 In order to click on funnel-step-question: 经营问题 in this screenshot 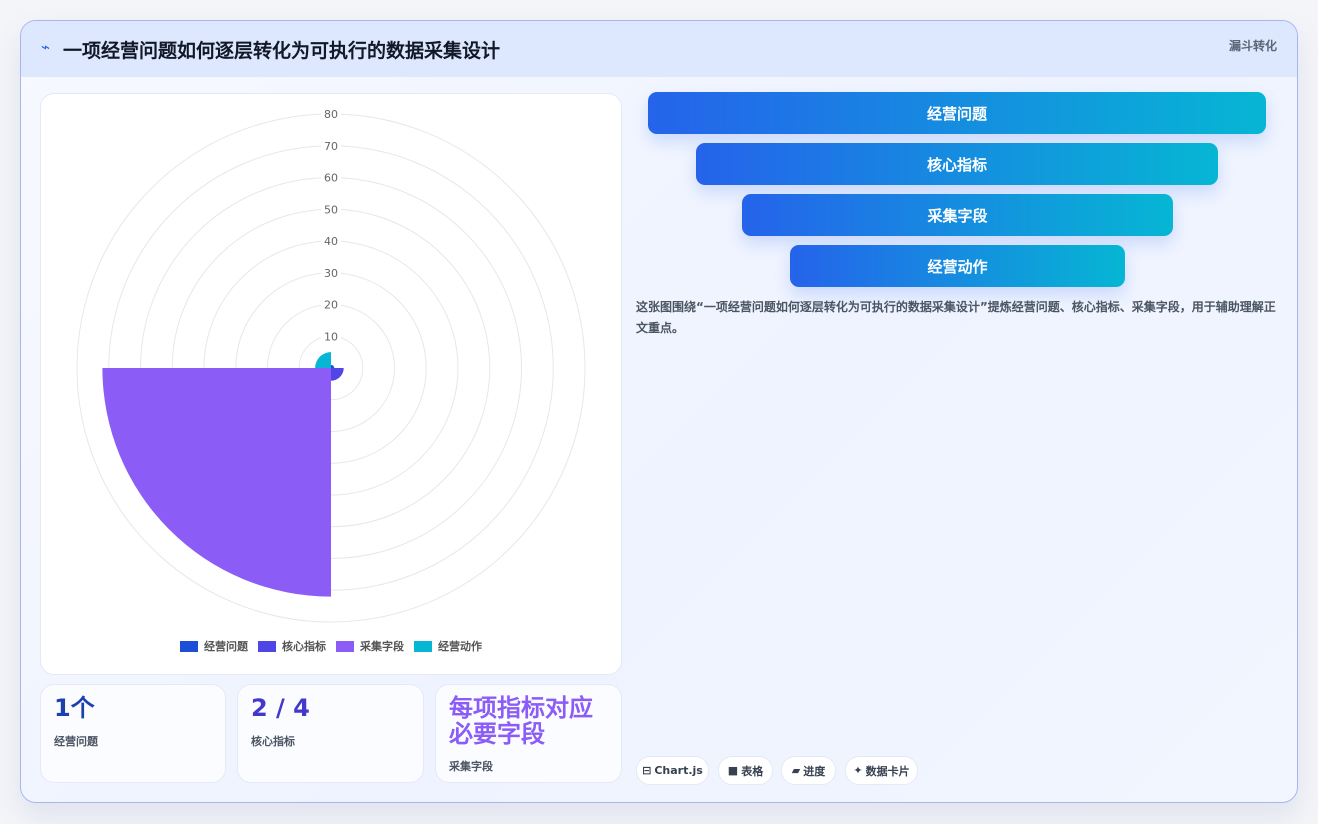, I will do `click(957, 113)`.